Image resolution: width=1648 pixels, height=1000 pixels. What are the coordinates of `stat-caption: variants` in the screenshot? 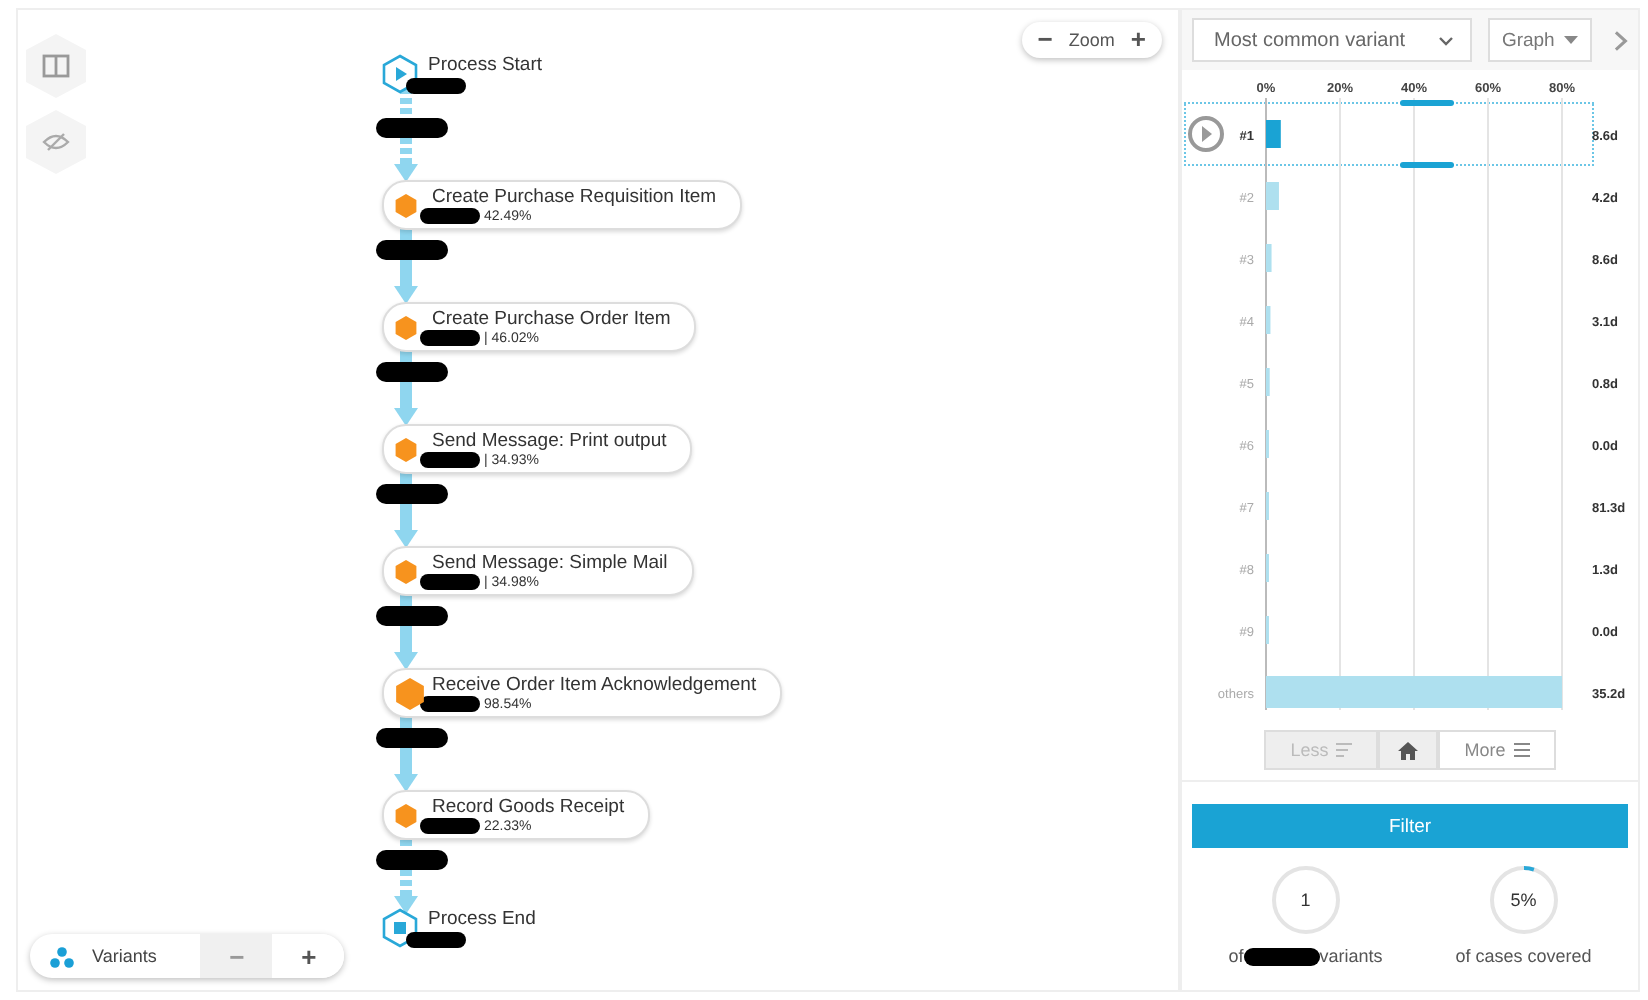 It's located at (1351, 956).